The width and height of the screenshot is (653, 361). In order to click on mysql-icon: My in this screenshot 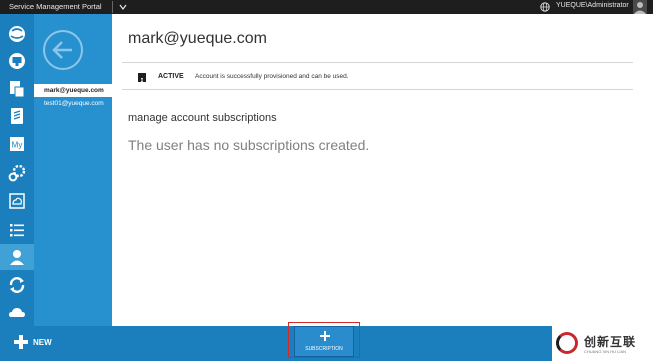, I will do `click(17, 144)`.